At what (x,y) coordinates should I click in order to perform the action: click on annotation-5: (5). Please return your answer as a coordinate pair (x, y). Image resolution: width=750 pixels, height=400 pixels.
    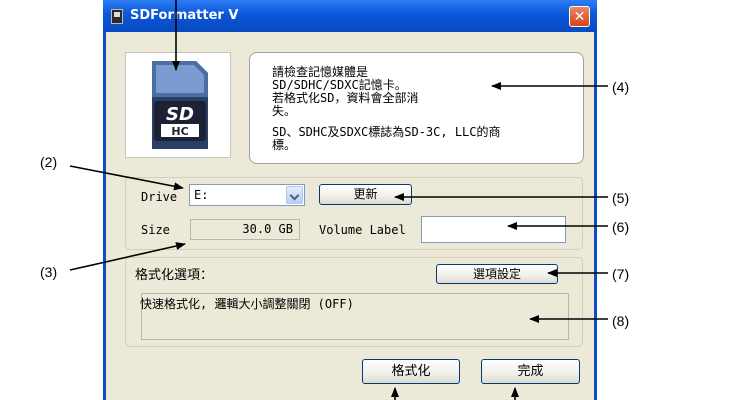
    Looking at the image, I should click on (621, 198).